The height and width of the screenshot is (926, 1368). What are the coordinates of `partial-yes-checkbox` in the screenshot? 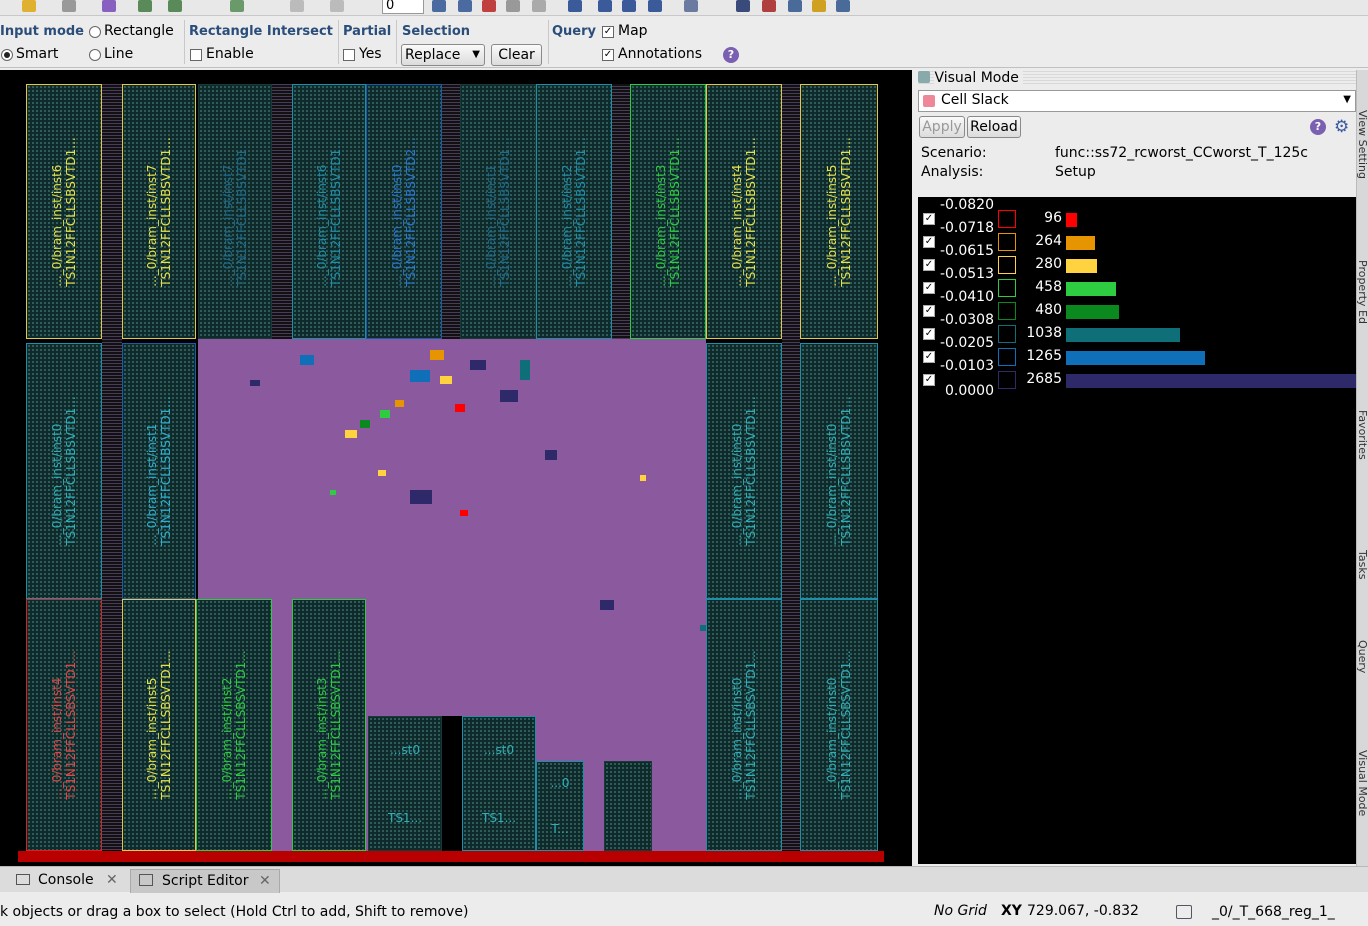 It's located at (349, 55).